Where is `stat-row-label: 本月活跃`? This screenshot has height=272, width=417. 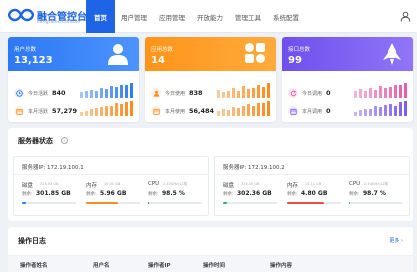
stat-row-label: 本月活跃 is located at coordinates (38, 112).